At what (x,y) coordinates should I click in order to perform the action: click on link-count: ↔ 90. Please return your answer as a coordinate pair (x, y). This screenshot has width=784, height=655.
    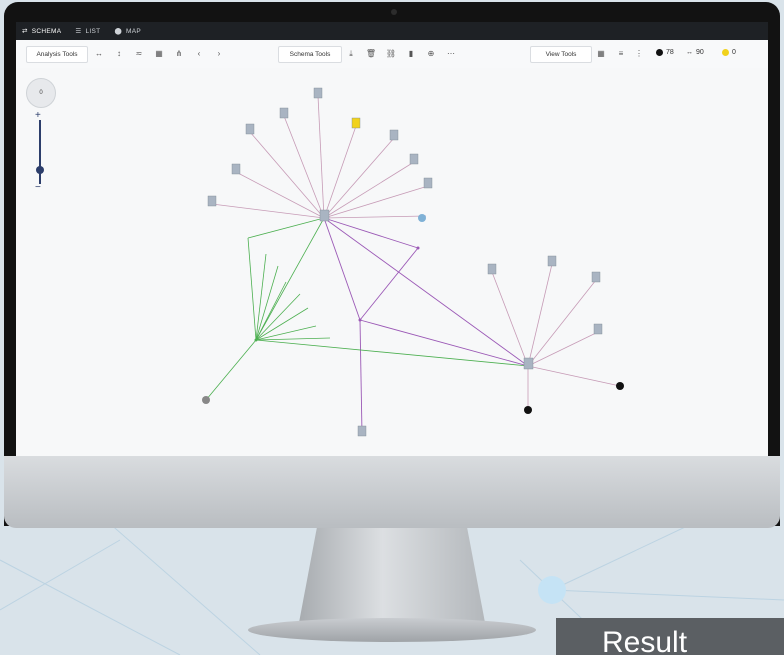
    Looking at the image, I should click on (695, 52).